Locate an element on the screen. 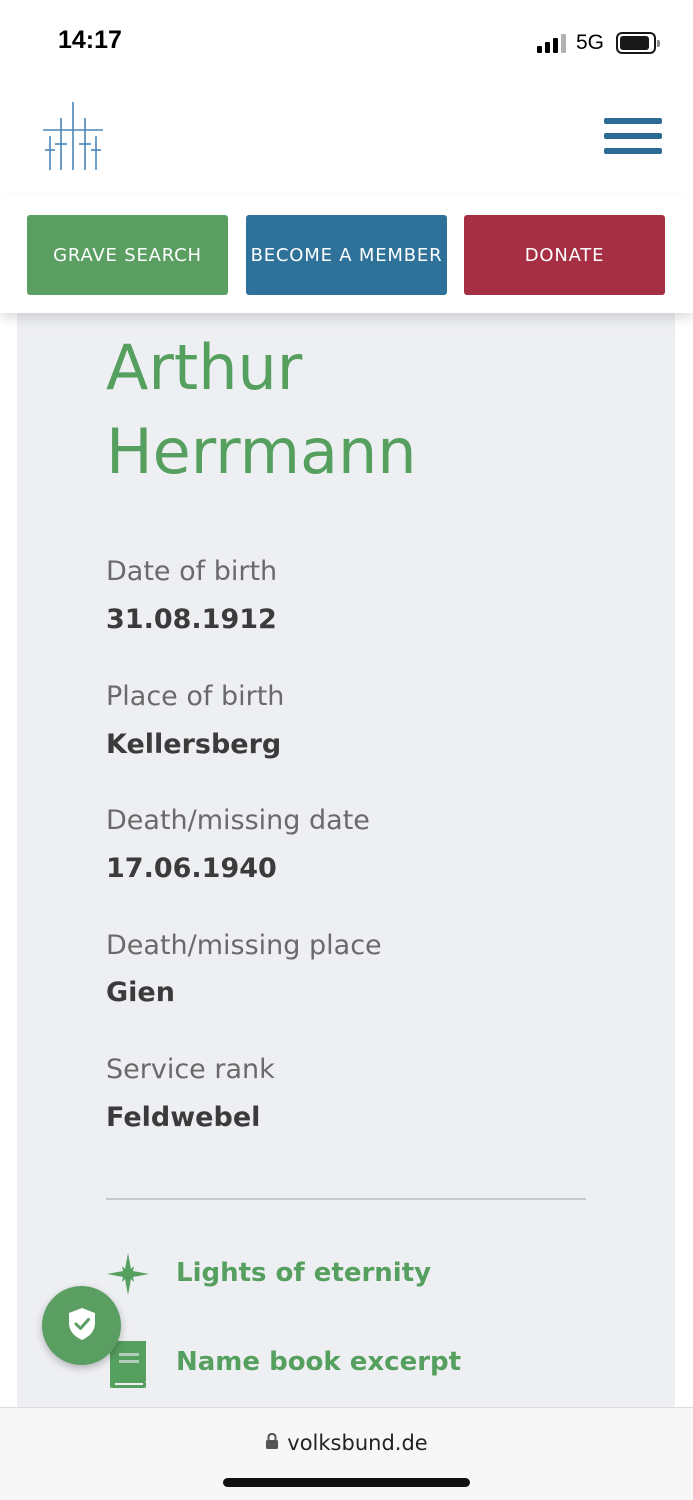 The height and width of the screenshot is (1500, 693). site-header is located at coordinates (346, 142).